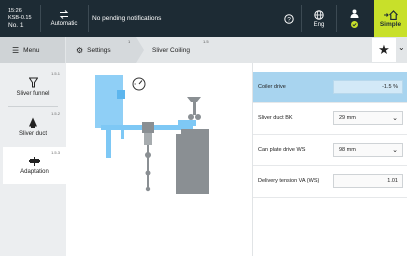 This screenshot has width=407, height=261. I want to click on automatic-mode-button: Automatic, so click(64, 18).